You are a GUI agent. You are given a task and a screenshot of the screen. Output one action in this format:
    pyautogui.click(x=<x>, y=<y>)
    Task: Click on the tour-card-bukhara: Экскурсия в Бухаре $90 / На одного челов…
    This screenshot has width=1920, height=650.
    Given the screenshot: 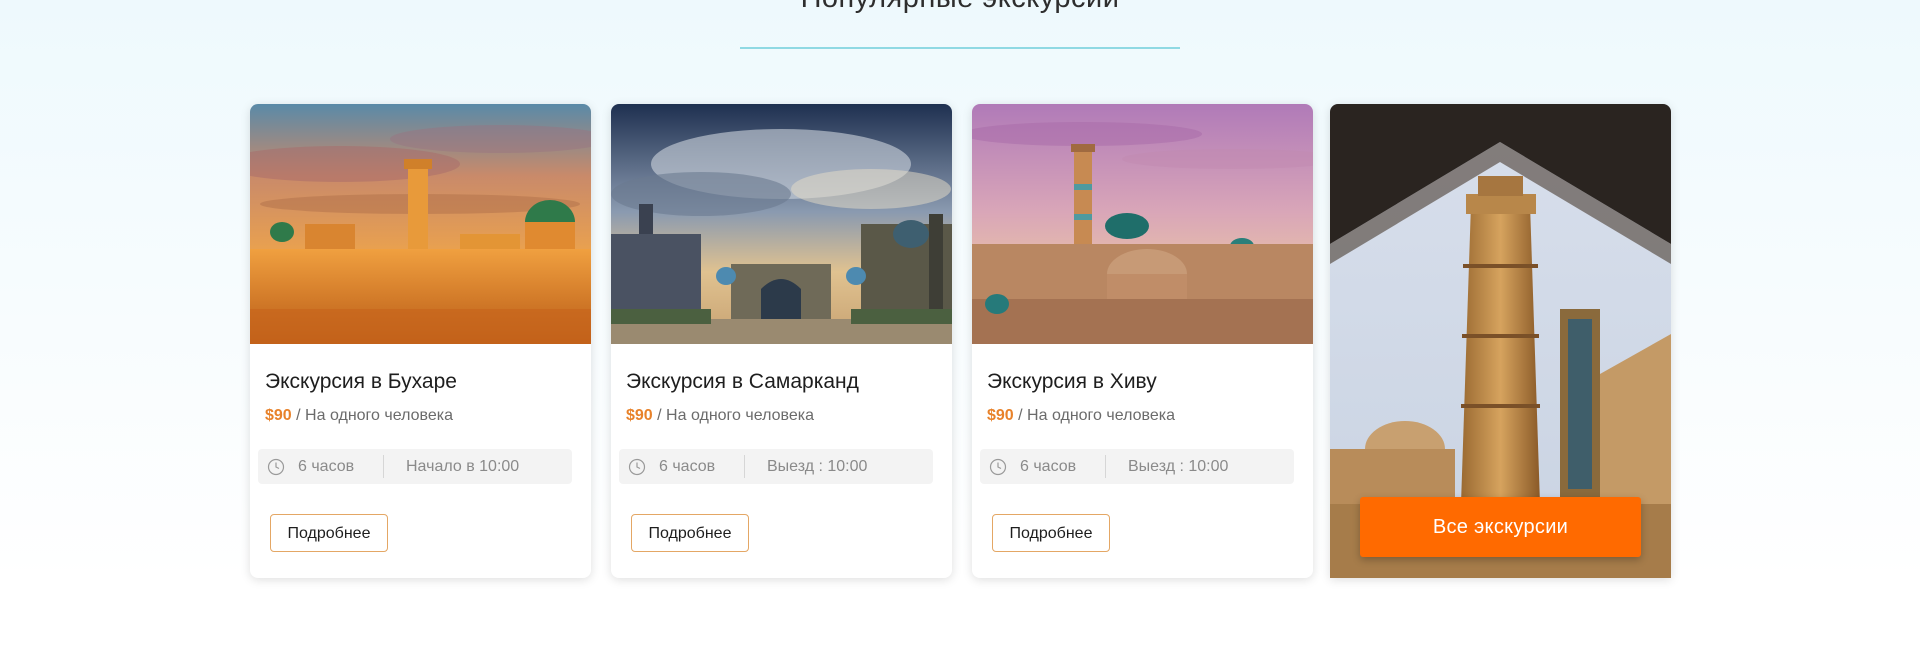 What is the action you would take?
    pyautogui.click(x=420, y=341)
    